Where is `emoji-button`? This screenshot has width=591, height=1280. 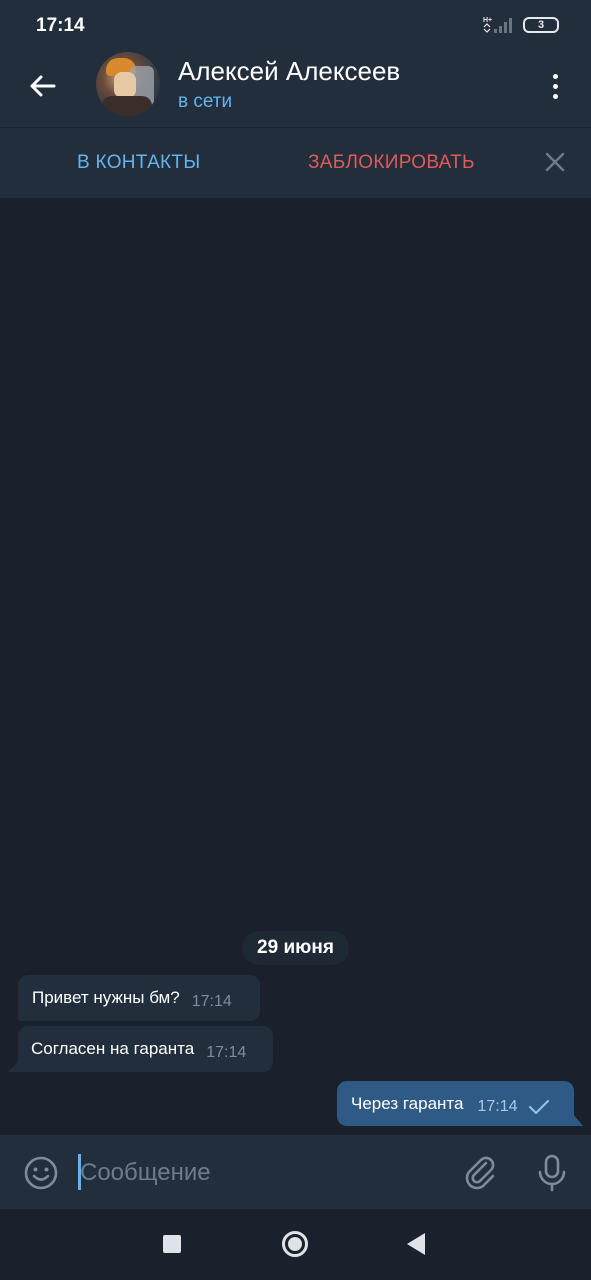 emoji-button is located at coordinates (41, 1173).